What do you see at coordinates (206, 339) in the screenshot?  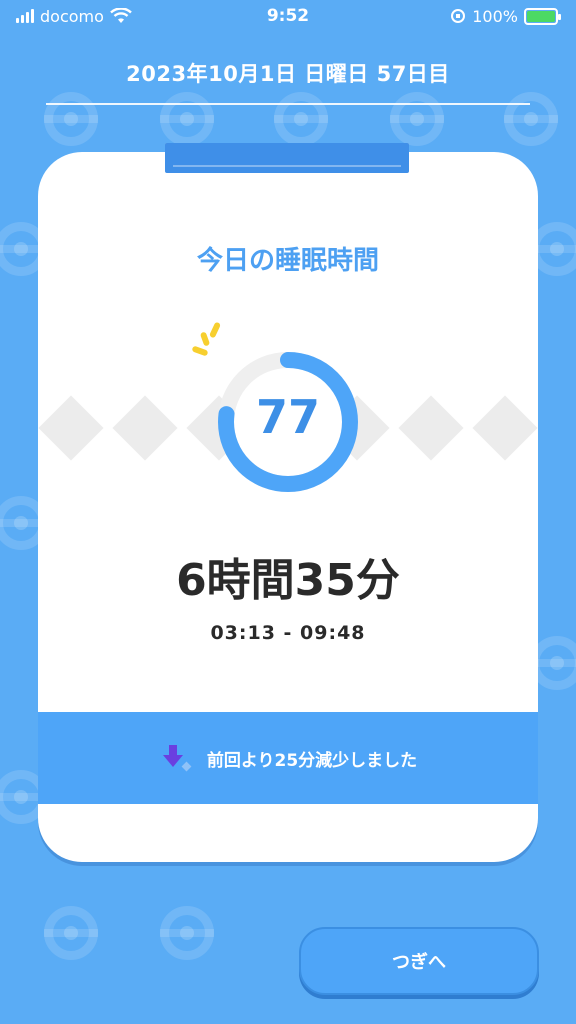 I see `sparkle-icon` at bounding box center [206, 339].